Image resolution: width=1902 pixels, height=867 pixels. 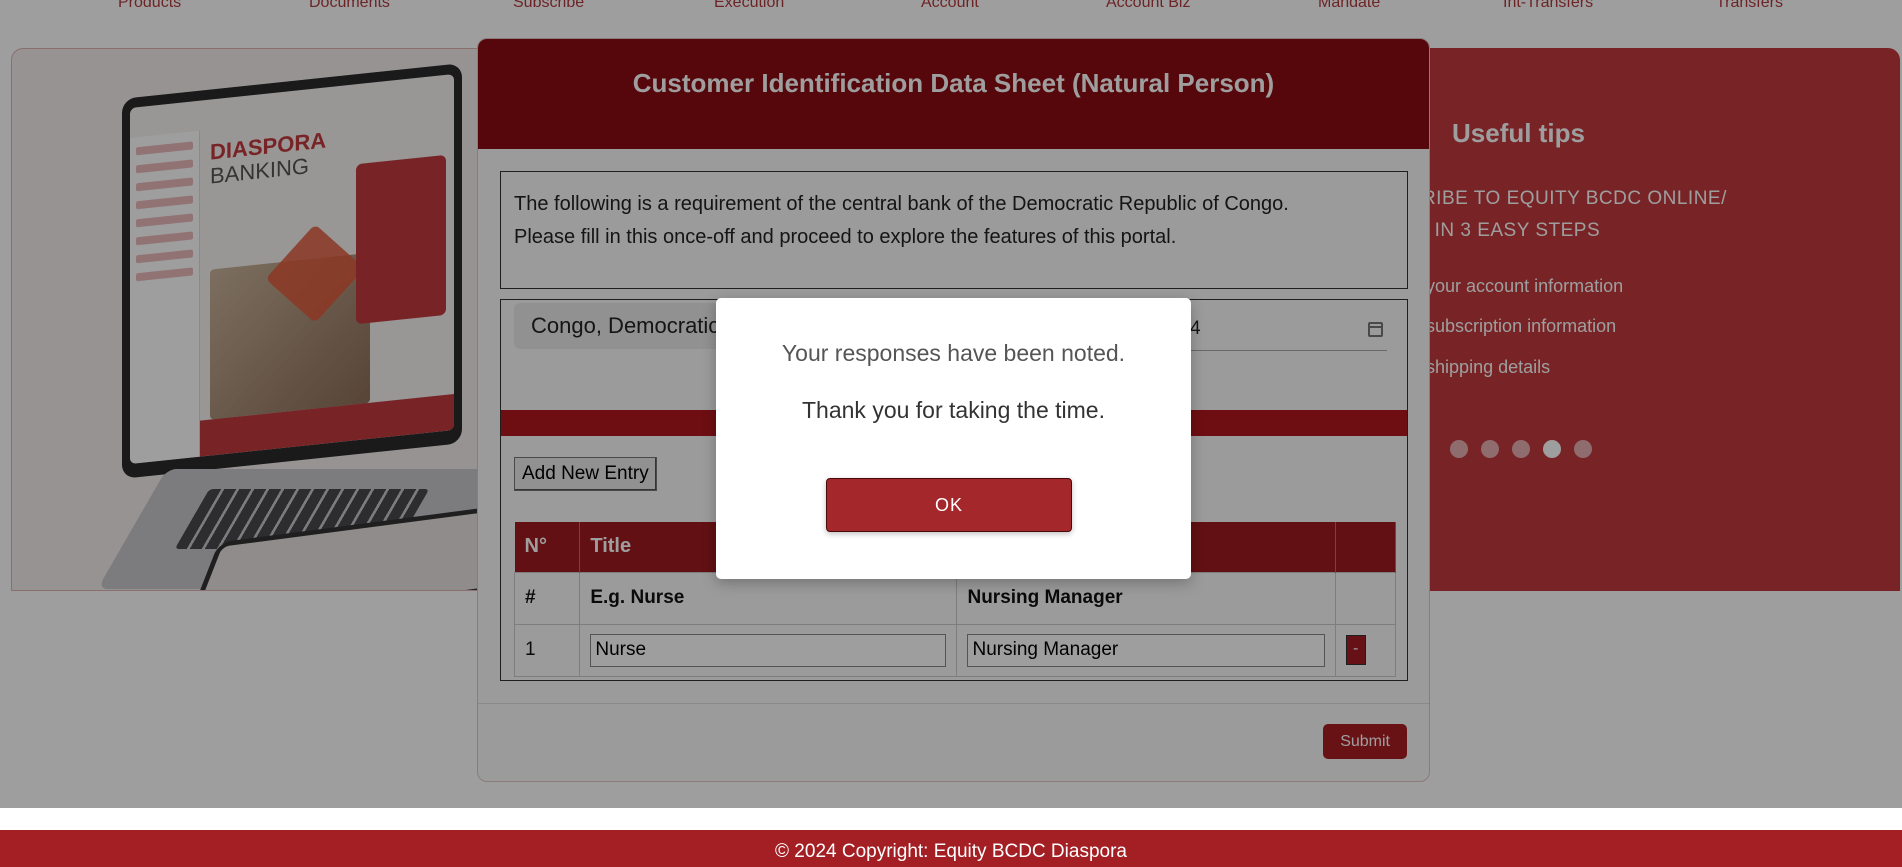 I want to click on dialog-message: Your responses have been noted., so click(x=953, y=353).